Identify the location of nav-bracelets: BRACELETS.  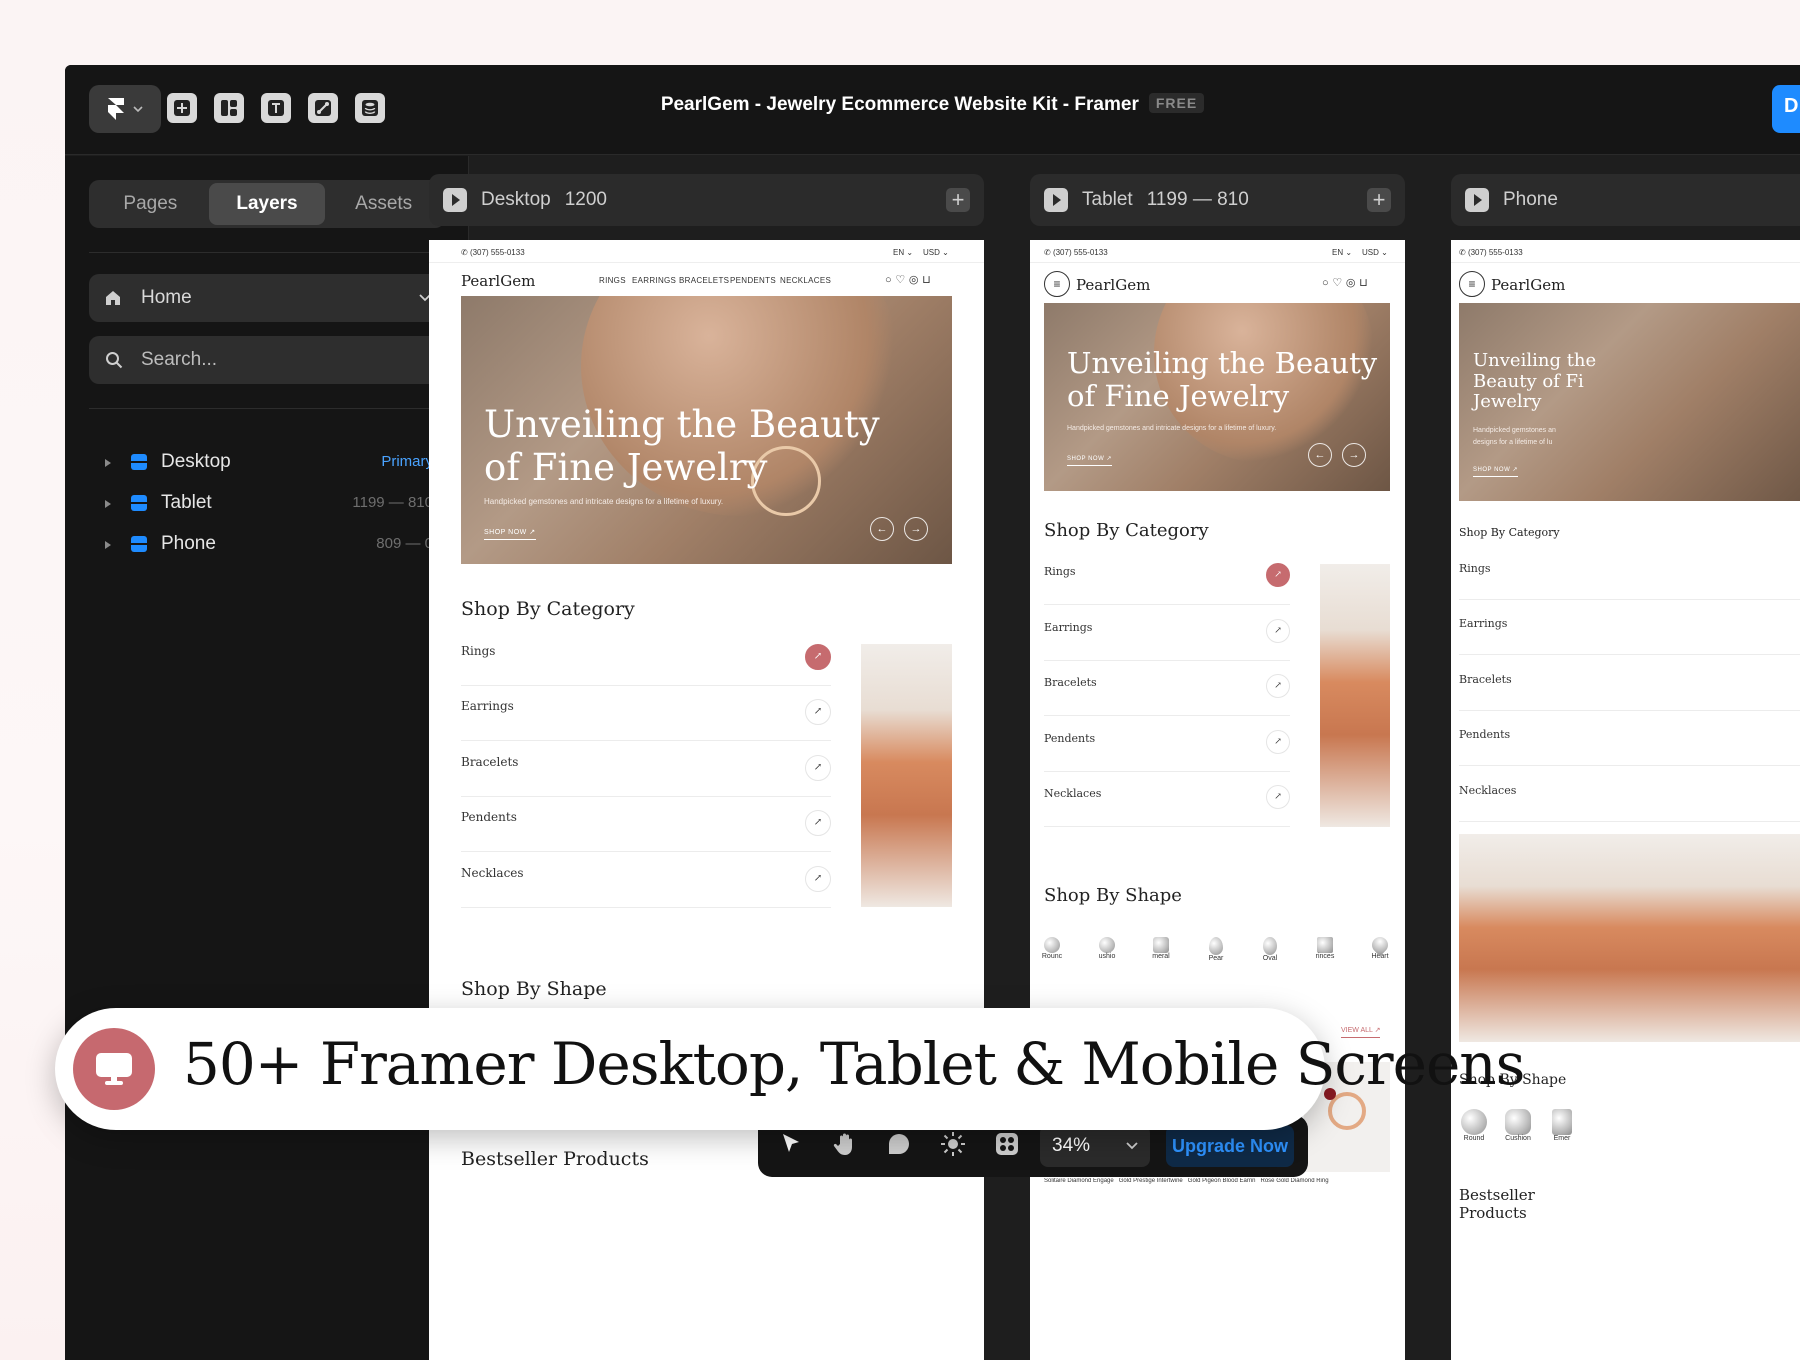
(704, 280).